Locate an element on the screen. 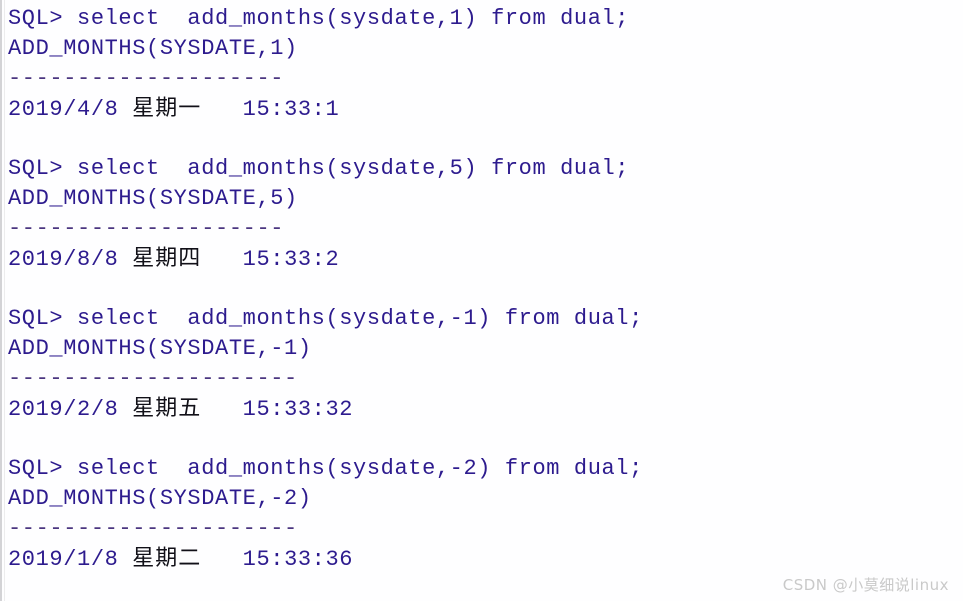  result-row: 2019/2/8 星期五 15:33:32 is located at coordinates (485, 409).